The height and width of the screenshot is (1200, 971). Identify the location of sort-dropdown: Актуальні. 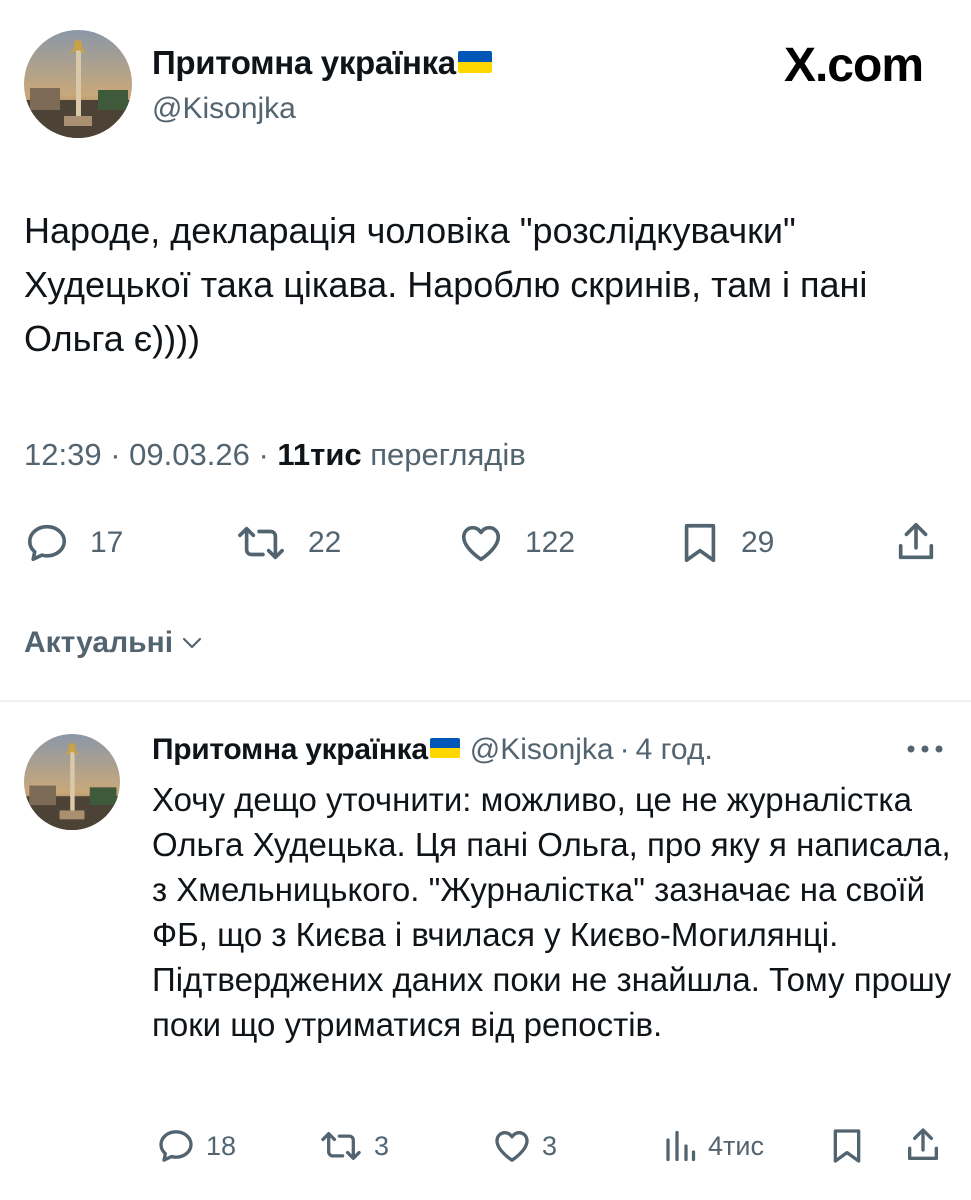
(113, 643).